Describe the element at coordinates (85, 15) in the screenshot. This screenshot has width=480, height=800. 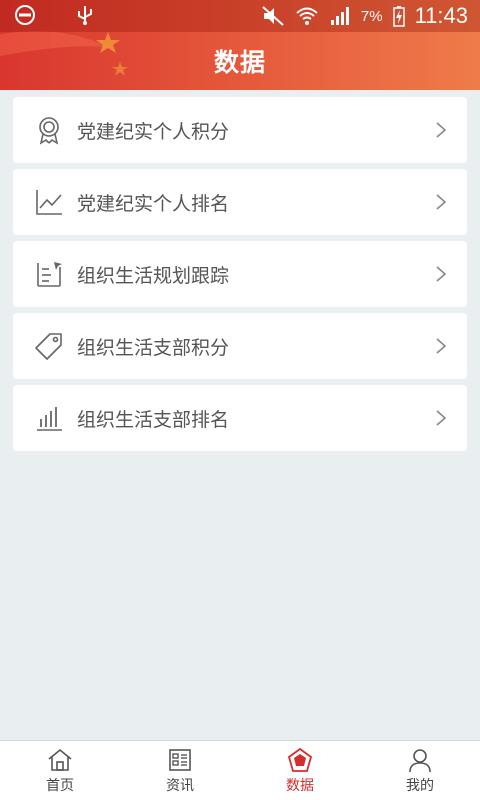
I see `usb-icon` at that location.